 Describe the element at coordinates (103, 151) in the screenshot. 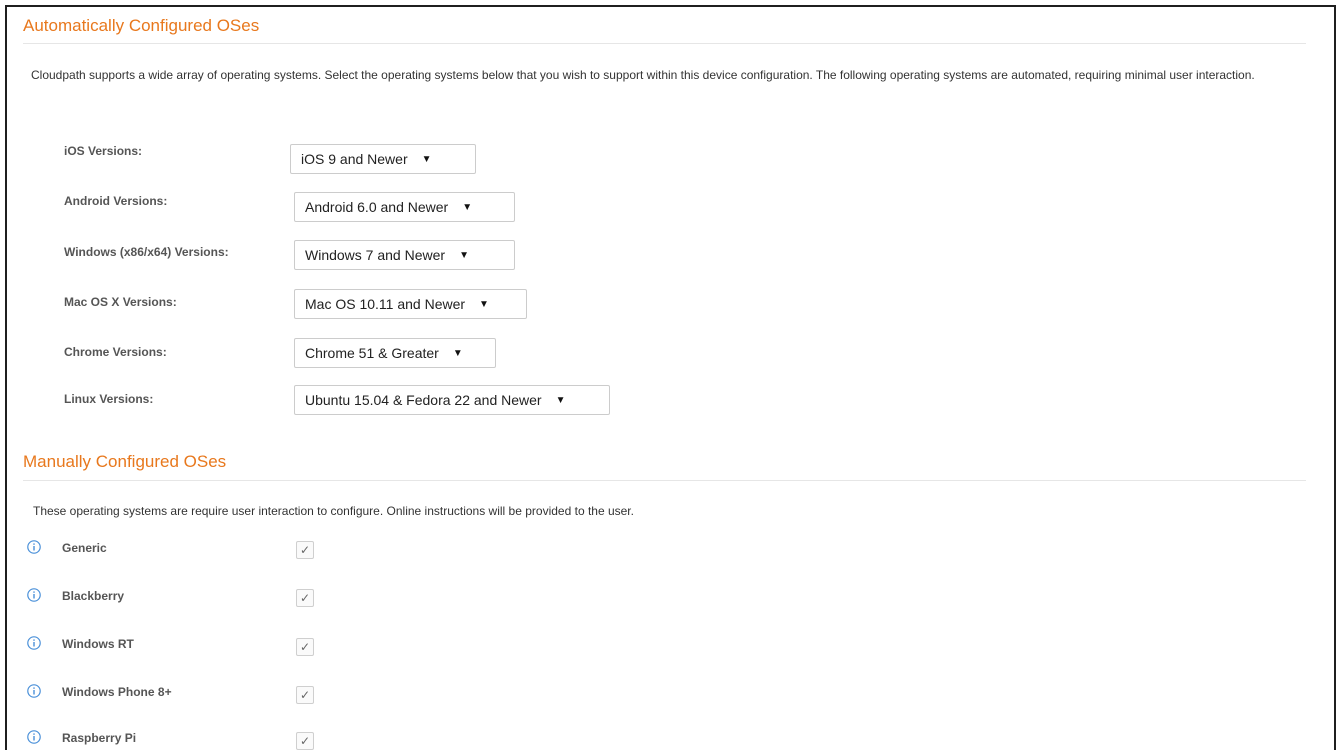

I see `ios-versions-label: iOS Versions:` at that location.